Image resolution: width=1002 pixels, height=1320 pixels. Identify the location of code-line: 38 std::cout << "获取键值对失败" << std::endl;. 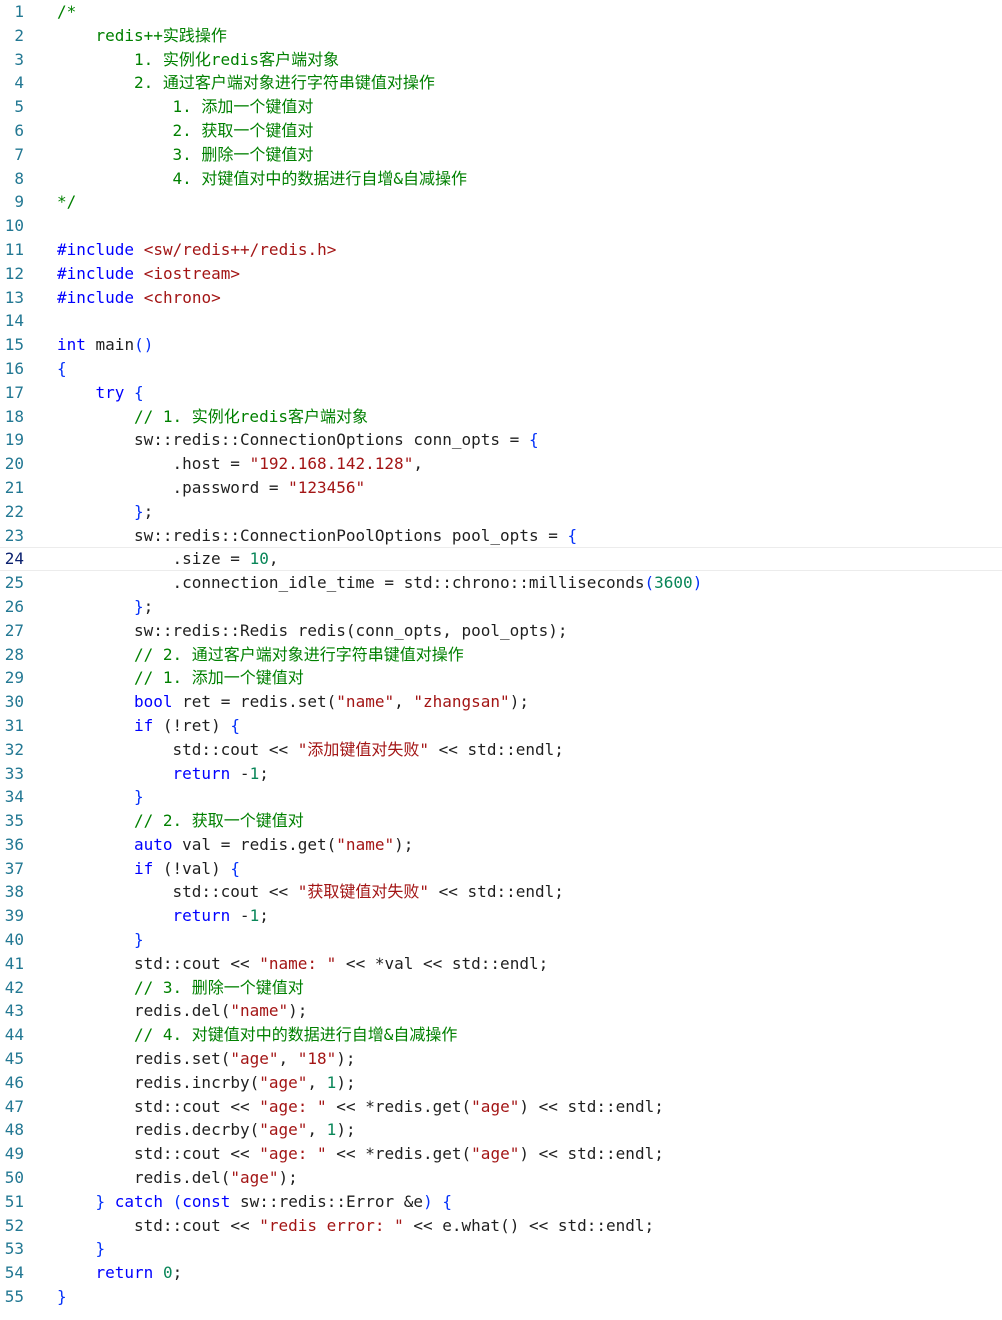
(501, 892).